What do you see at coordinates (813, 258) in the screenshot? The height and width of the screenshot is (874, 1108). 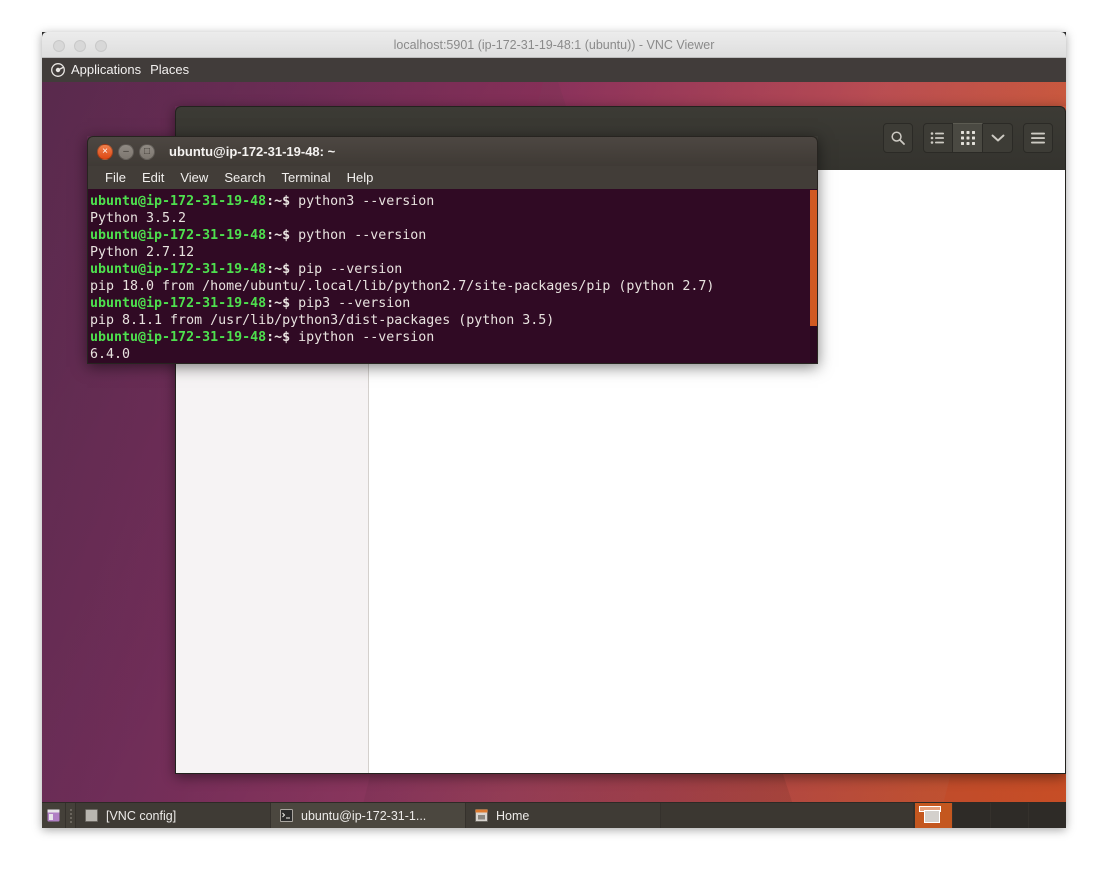 I see `terminal-scrollbar-thumb` at bounding box center [813, 258].